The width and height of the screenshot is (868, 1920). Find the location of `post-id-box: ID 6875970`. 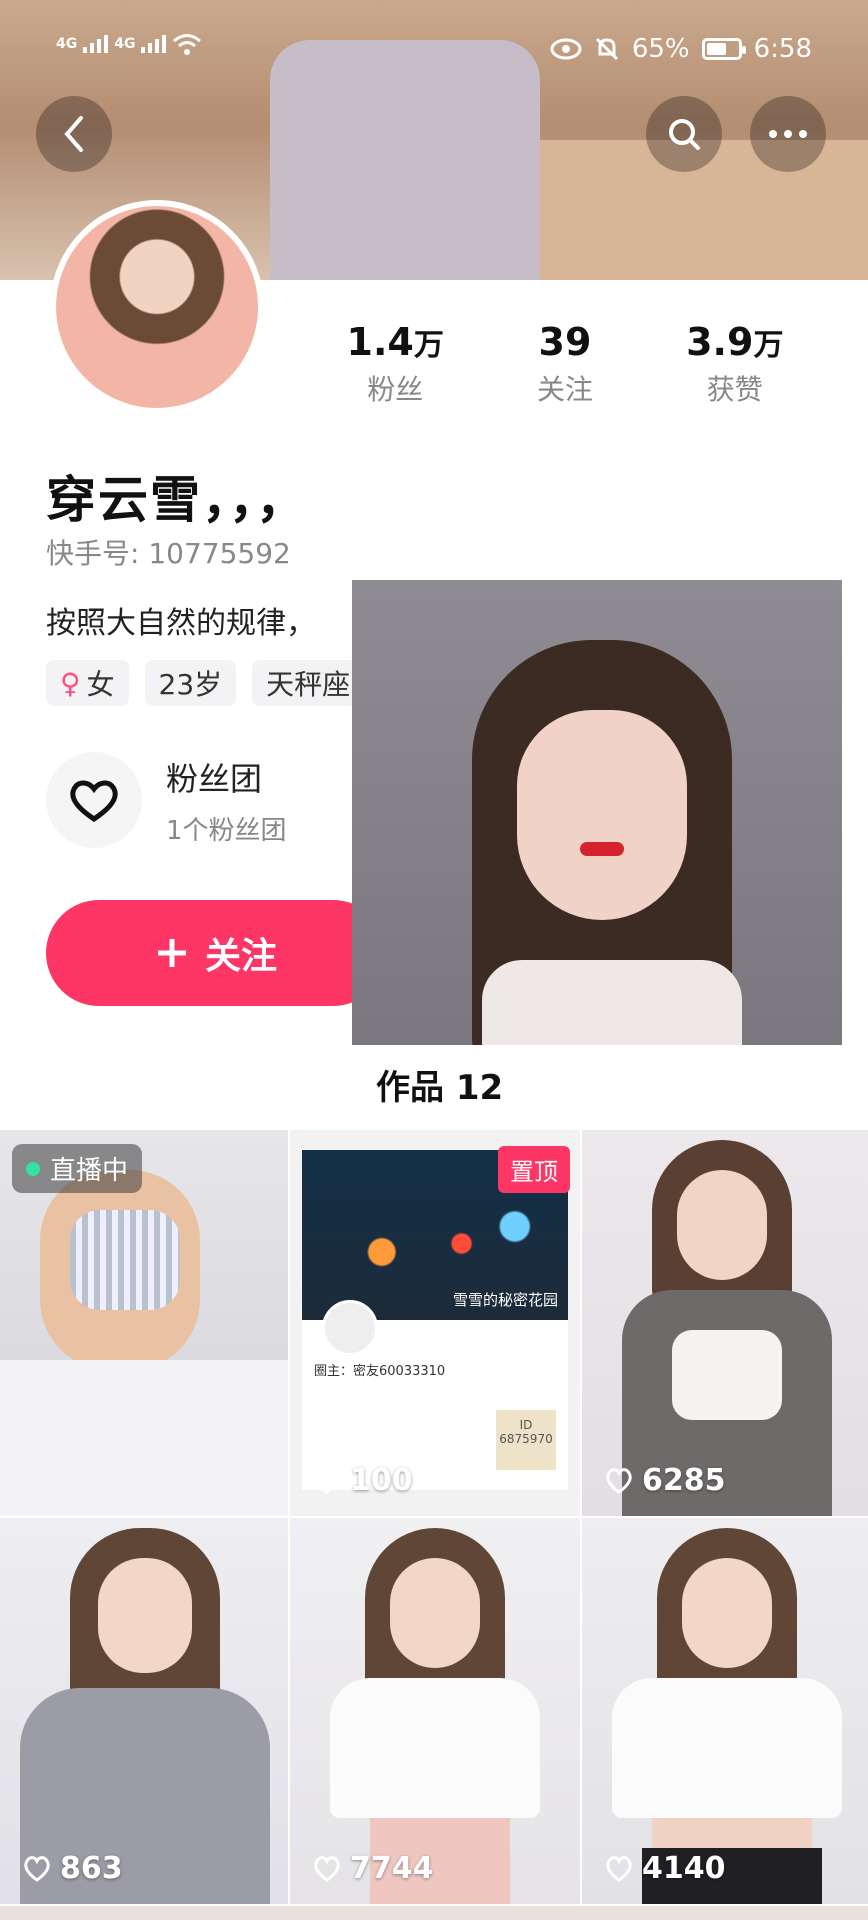

post-id-box: ID 6875970 is located at coordinates (526, 1440).